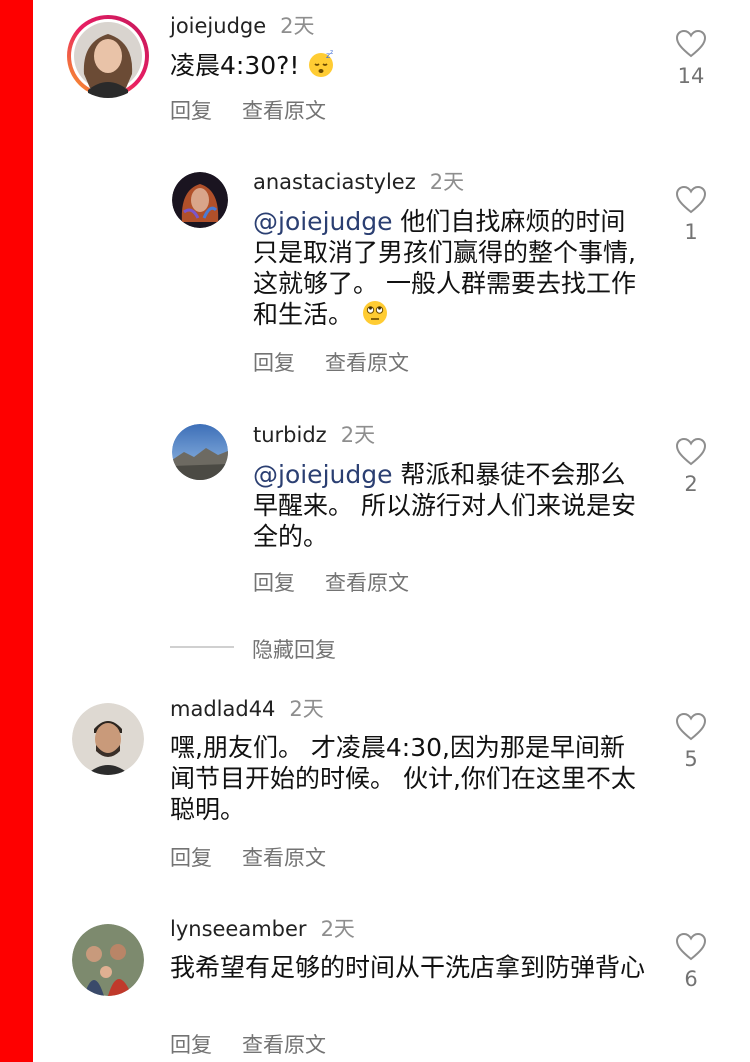 This screenshot has width=750, height=1062. What do you see at coordinates (691, 232) in the screenshot?
I see `like-count: 1` at bounding box center [691, 232].